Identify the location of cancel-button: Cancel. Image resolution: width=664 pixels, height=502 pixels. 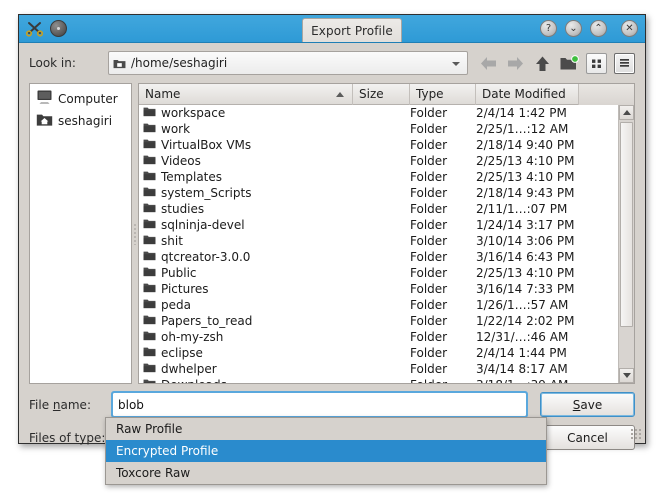
(587, 437).